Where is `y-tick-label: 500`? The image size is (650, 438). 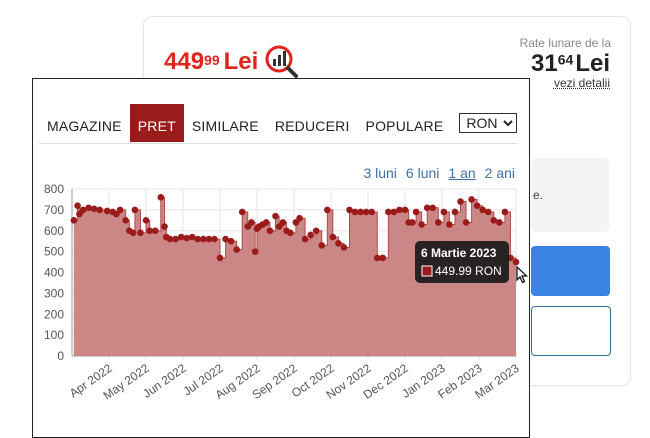
y-tick-label: 500 is located at coordinates (54, 252).